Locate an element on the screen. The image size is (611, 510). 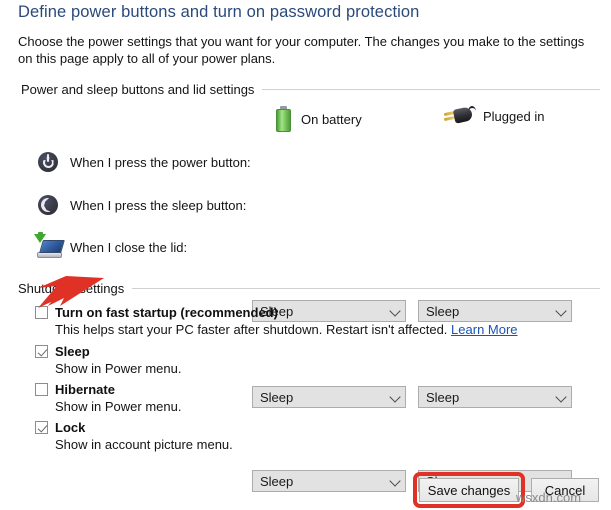
option-lock: Lock Show in account picture menu. is located at coordinates (134, 436).